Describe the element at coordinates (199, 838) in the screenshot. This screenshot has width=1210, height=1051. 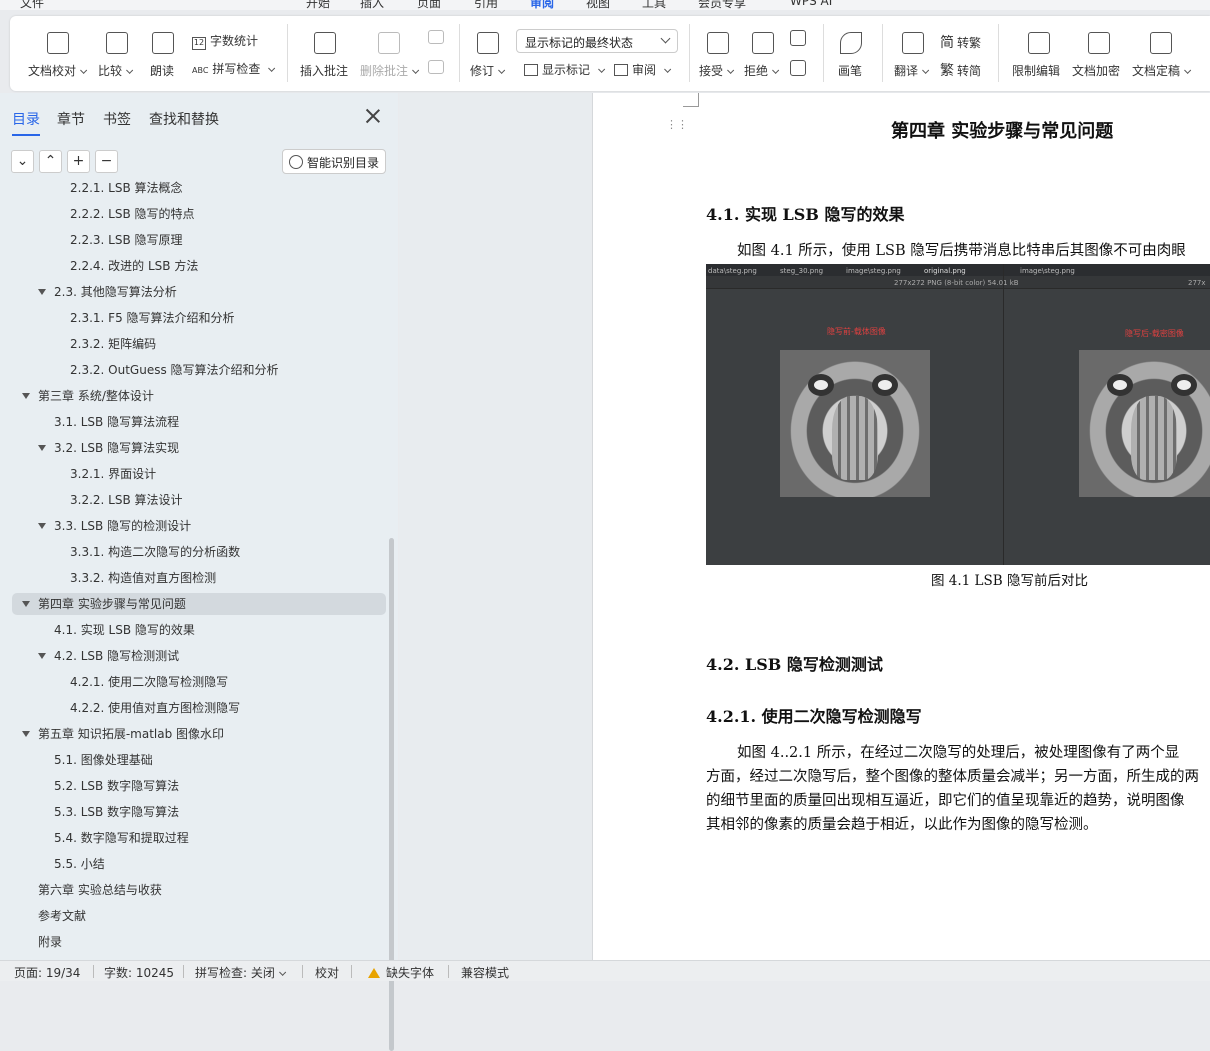
I see `toc-item: 5.4. 数字隐写和提取过程` at that location.